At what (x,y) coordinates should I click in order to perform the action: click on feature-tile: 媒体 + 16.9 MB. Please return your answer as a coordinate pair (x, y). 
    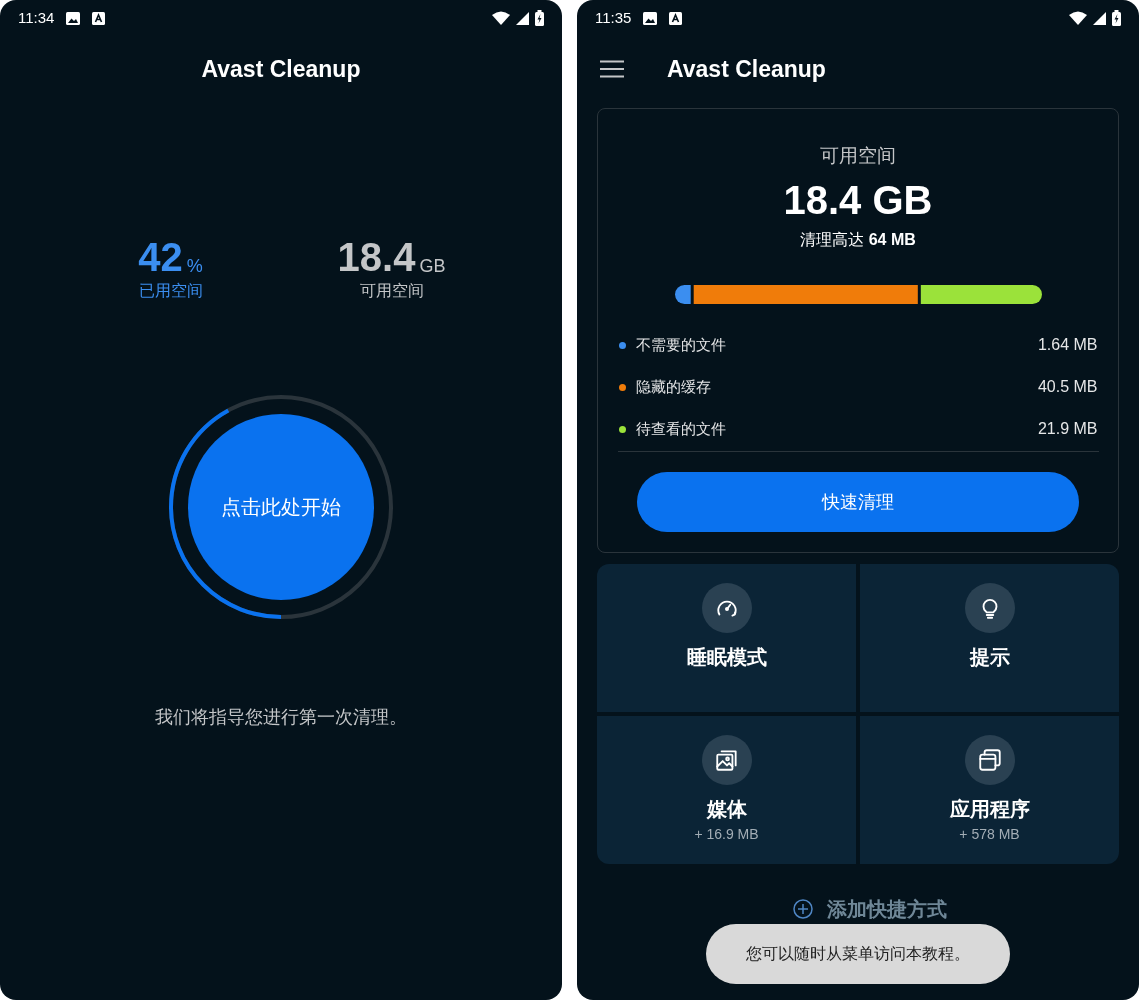
    Looking at the image, I should click on (726, 789).